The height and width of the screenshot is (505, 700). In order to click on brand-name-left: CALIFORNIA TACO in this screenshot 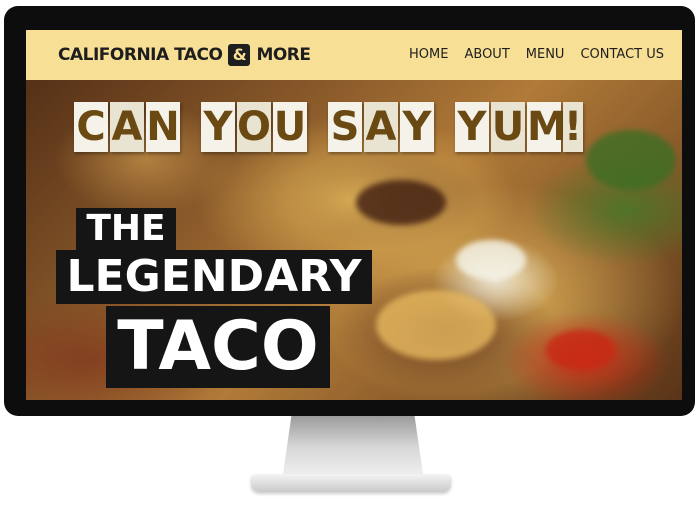, I will do `click(140, 55)`.